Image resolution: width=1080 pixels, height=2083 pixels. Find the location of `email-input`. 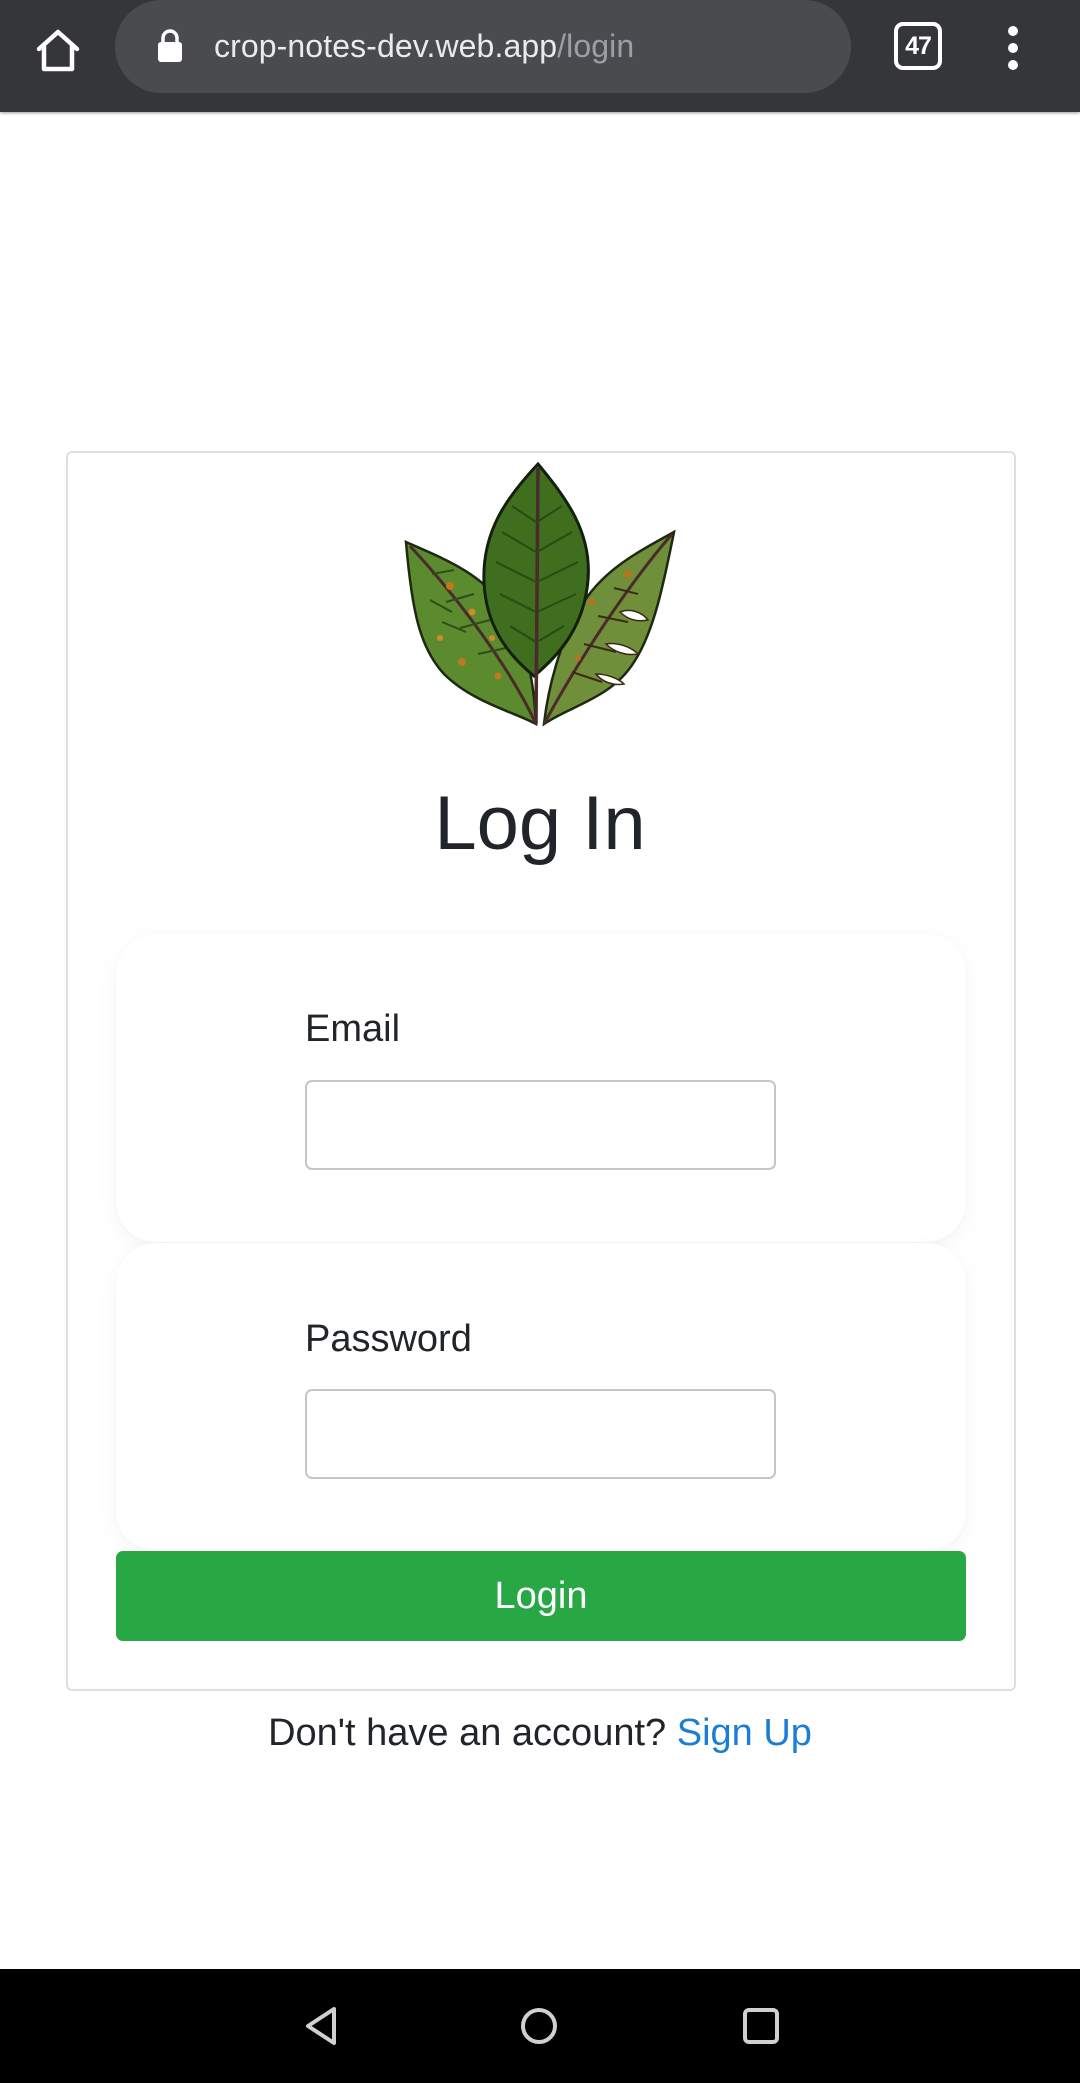

email-input is located at coordinates (540, 1125).